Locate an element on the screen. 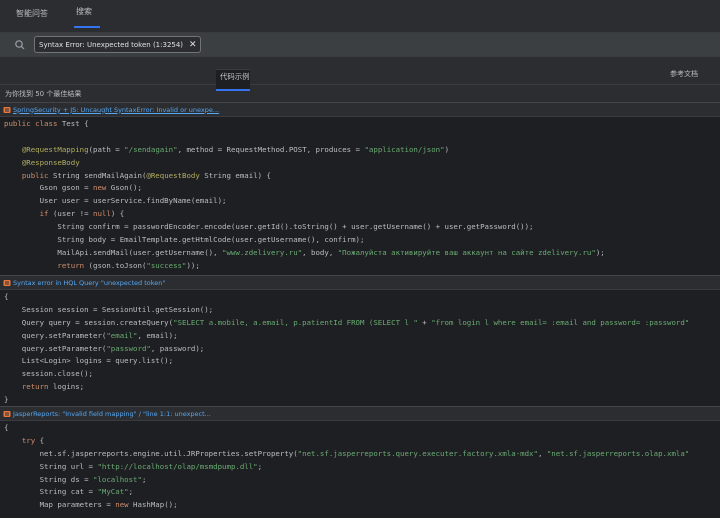  code-line: { is located at coordinates (362, 428).